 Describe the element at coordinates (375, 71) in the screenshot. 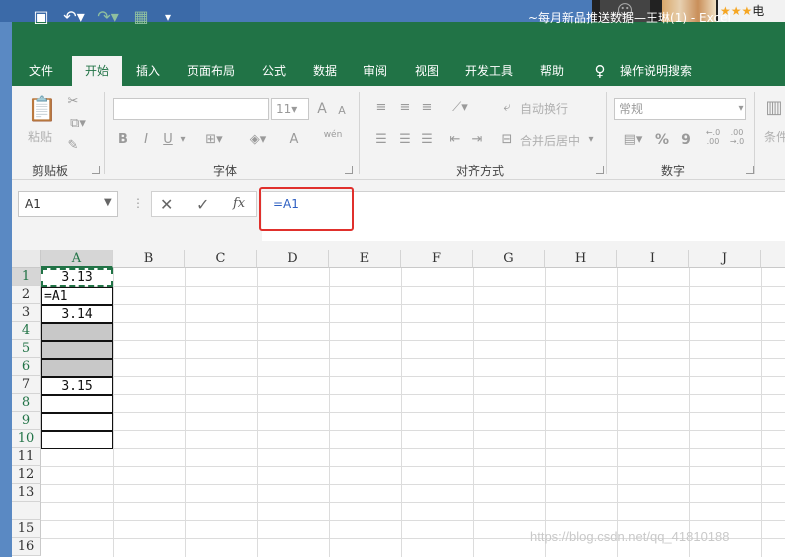

I see `tab-review: 审阅` at that location.